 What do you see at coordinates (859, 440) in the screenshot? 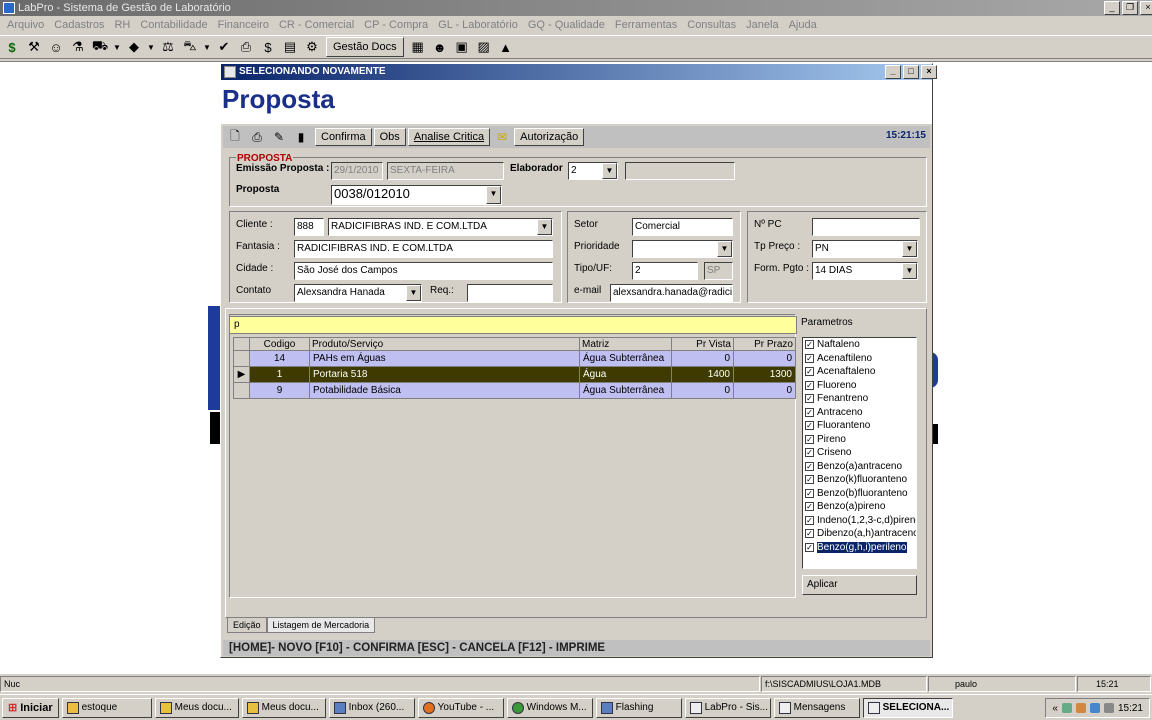
I see `param-item: ✓ Pireno` at bounding box center [859, 440].